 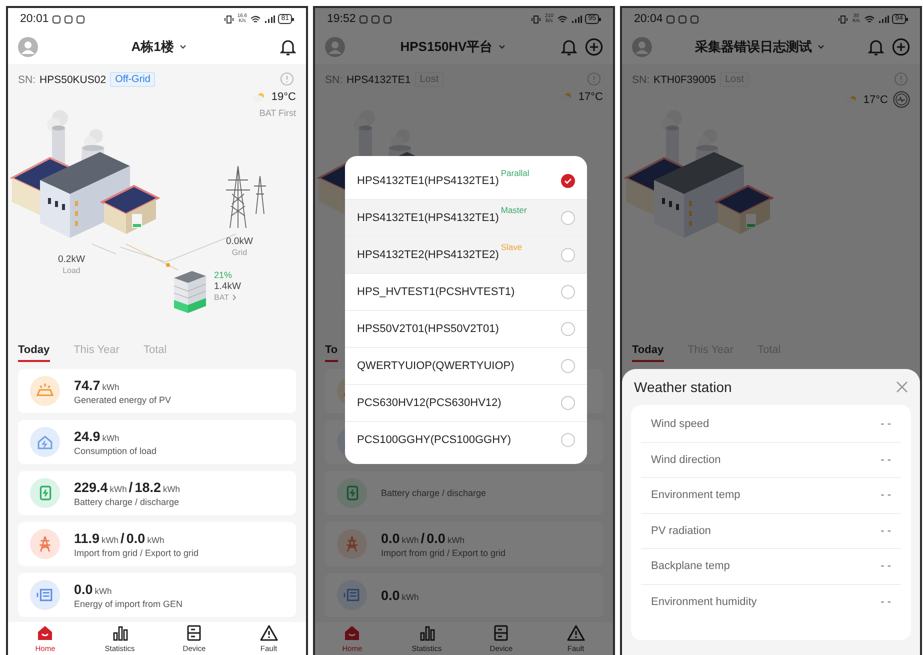 What do you see at coordinates (576, 19) in the screenshot?
I see `signal-icon` at bounding box center [576, 19].